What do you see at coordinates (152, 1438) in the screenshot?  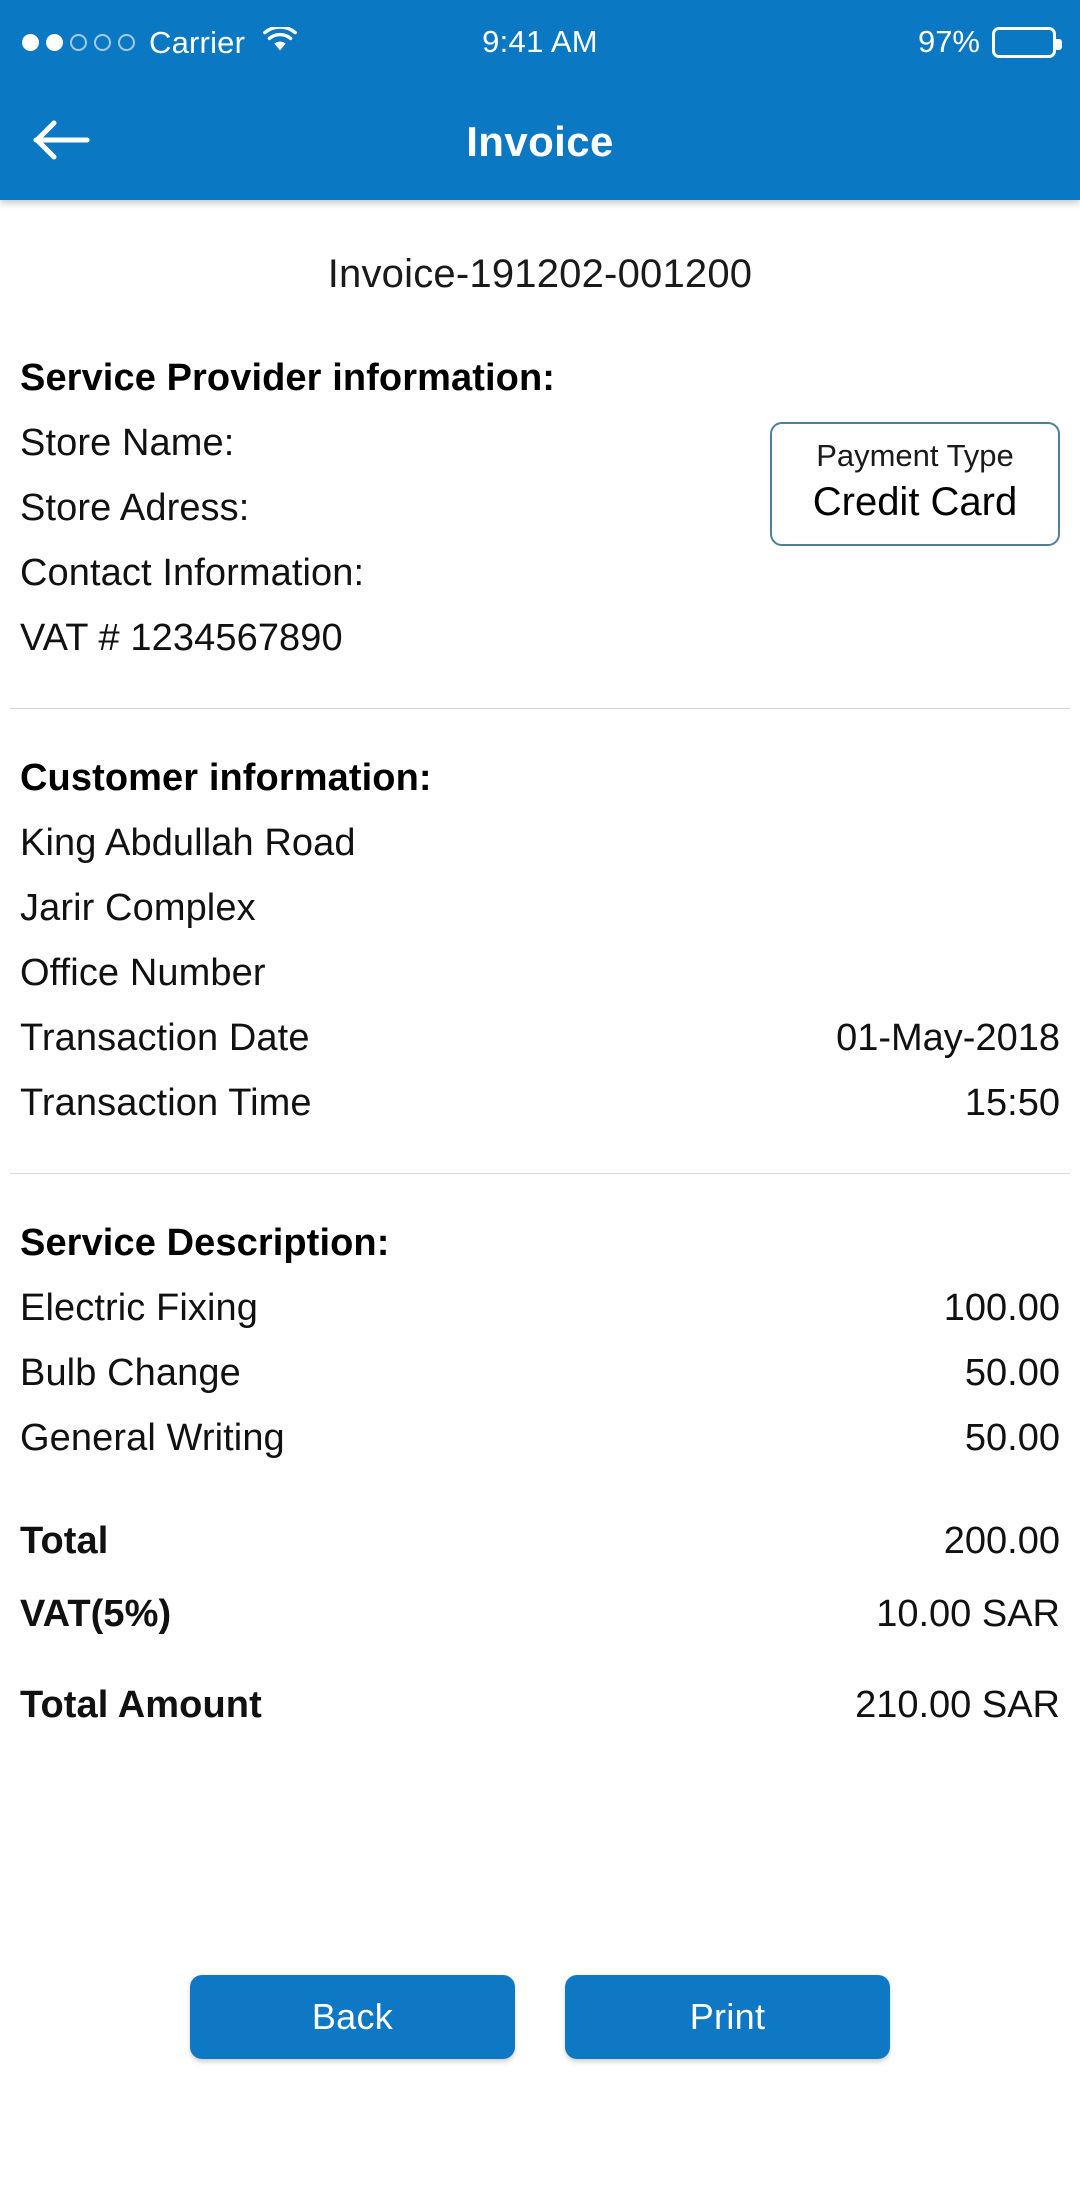 I see `service-item-label: General Writing` at bounding box center [152, 1438].